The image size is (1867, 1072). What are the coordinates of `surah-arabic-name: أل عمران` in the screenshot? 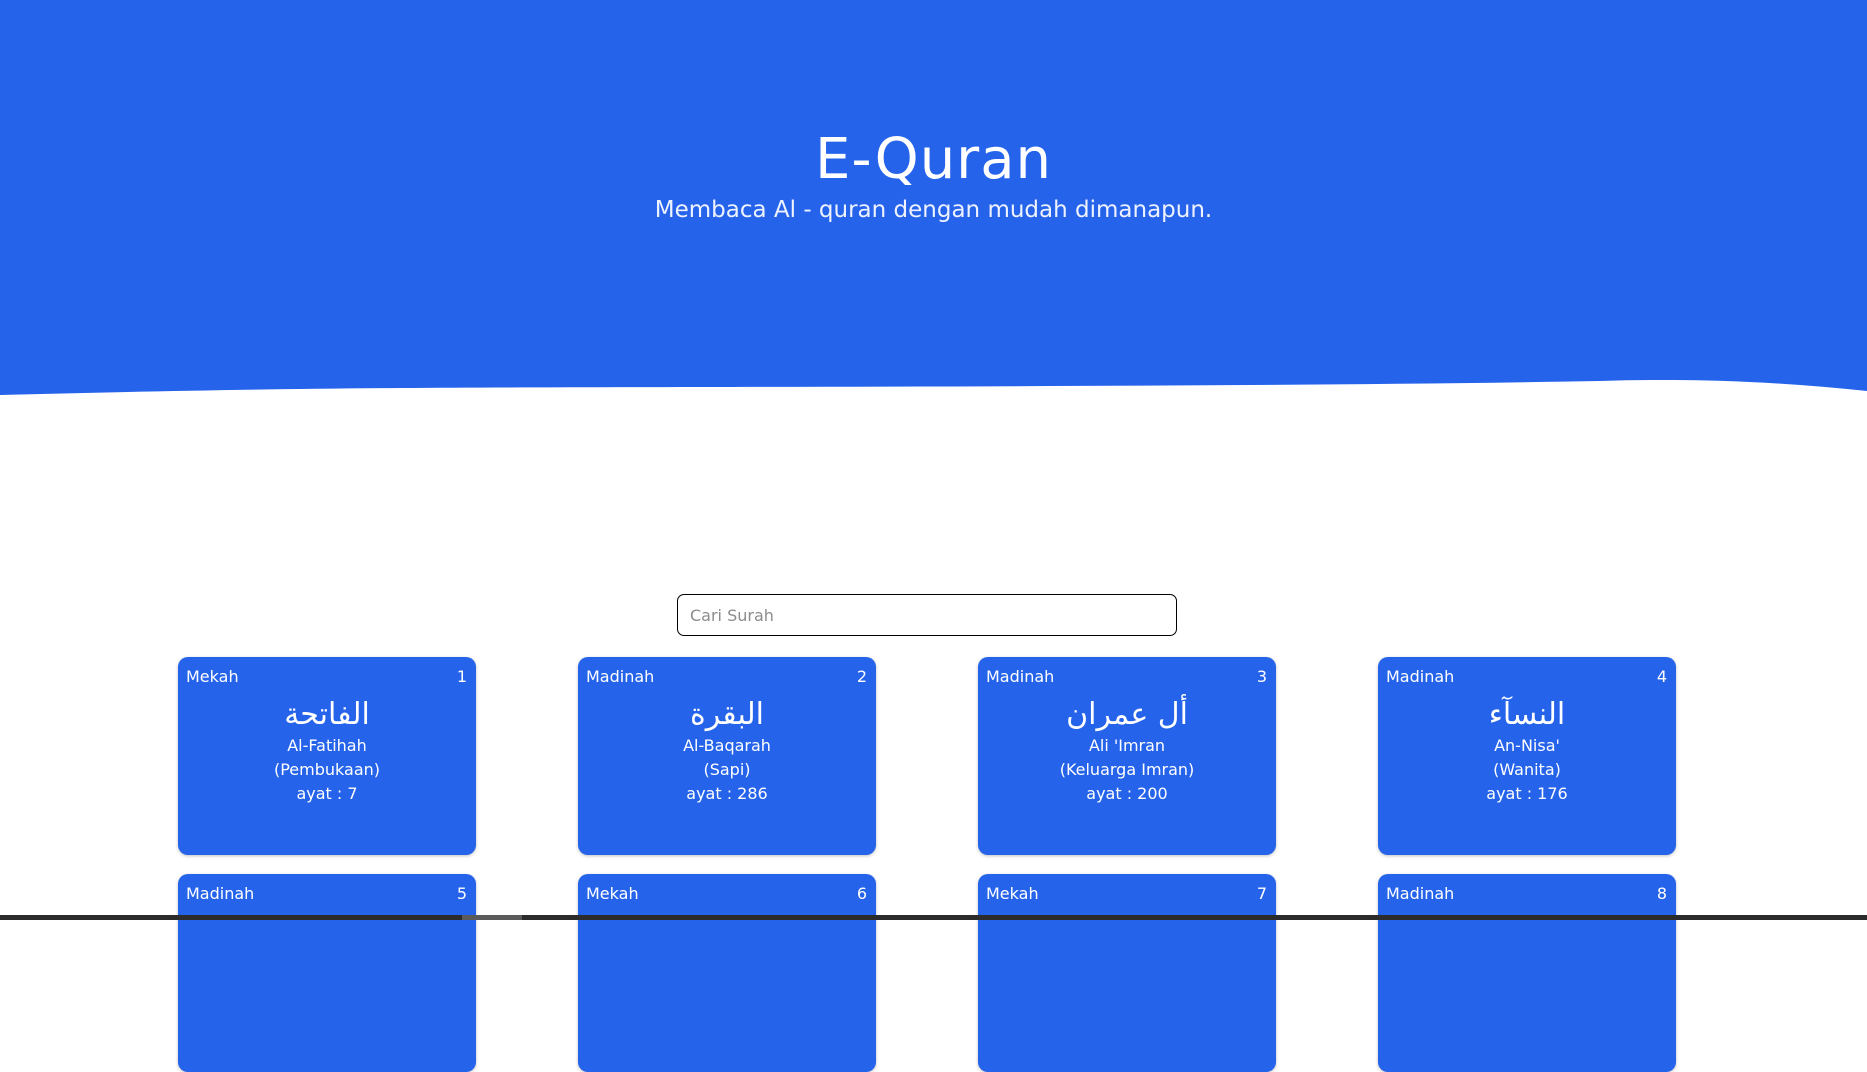 It's located at (1127, 714).